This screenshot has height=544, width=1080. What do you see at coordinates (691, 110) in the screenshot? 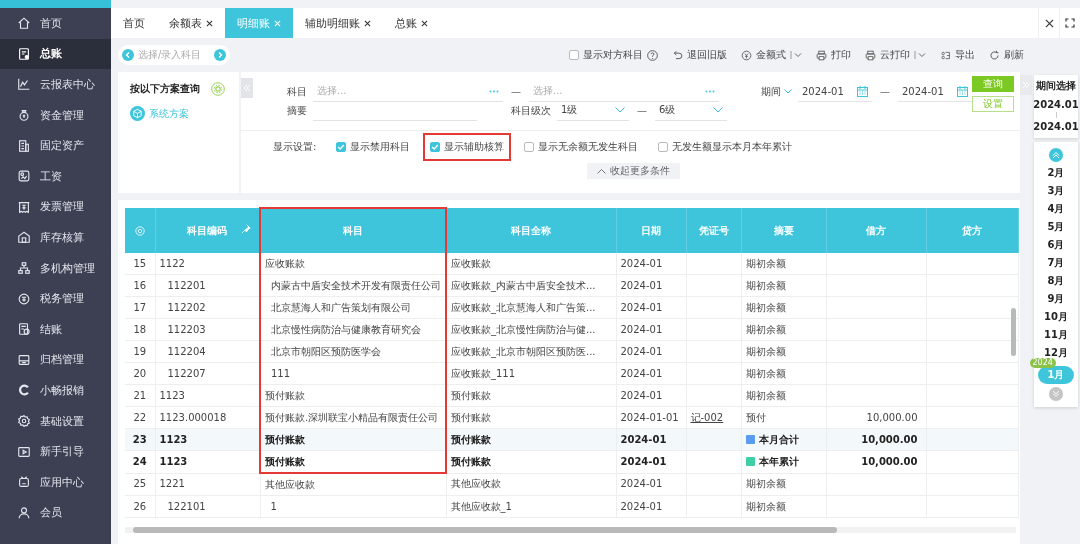
I see `level-select: 6级` at bounding box center [691, 110].